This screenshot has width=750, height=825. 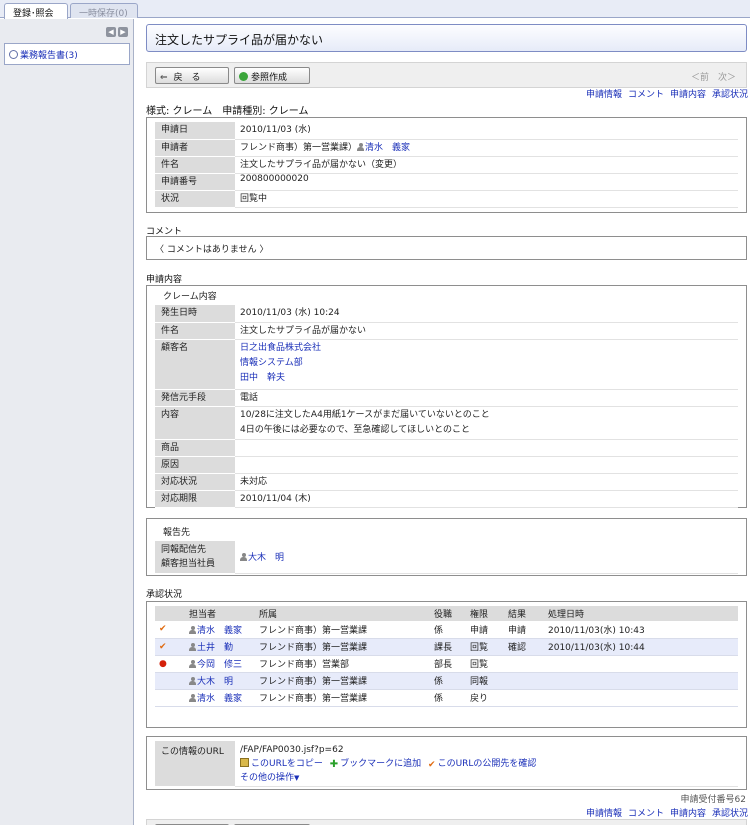 What do you see at coordinates (266, 558) in the screenshot?
I see `report-person-link: 大木 明` at bounding box center [266, 558].